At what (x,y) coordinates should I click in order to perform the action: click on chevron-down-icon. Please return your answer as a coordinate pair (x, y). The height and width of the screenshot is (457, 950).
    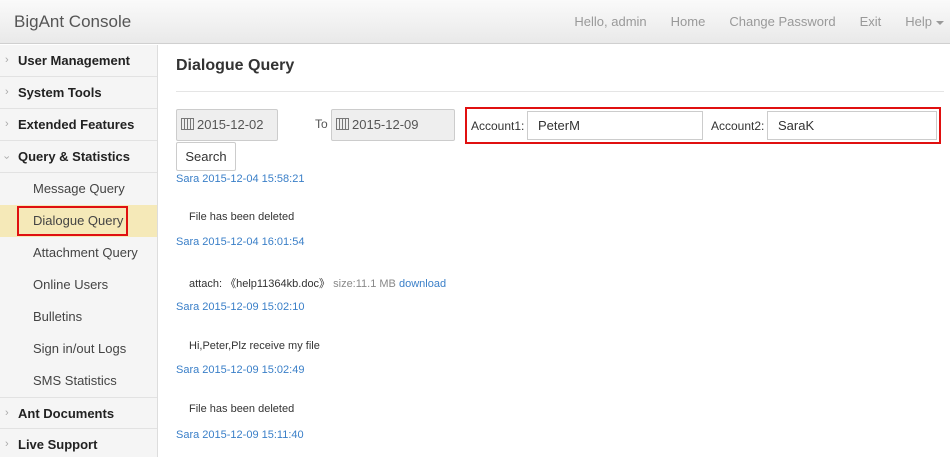
    Looking at the image, I should click on (940, 22).